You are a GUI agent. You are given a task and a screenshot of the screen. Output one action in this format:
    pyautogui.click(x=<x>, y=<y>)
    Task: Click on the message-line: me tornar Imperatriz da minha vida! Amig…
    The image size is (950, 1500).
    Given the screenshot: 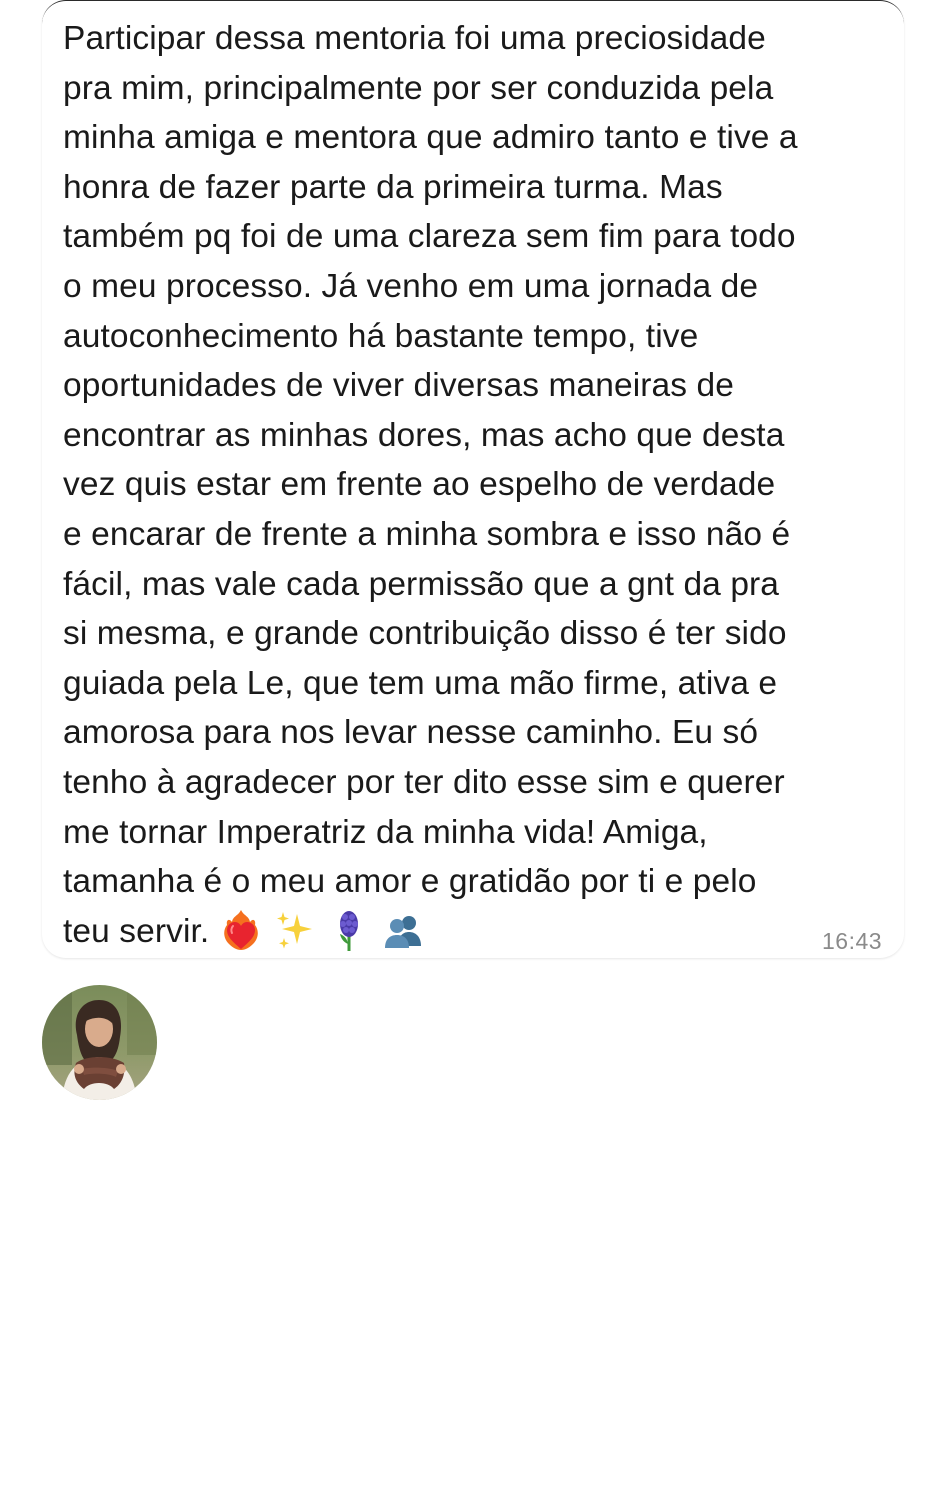 What is the action you would take?
    pyautogui.click(x=385, y=832)
    